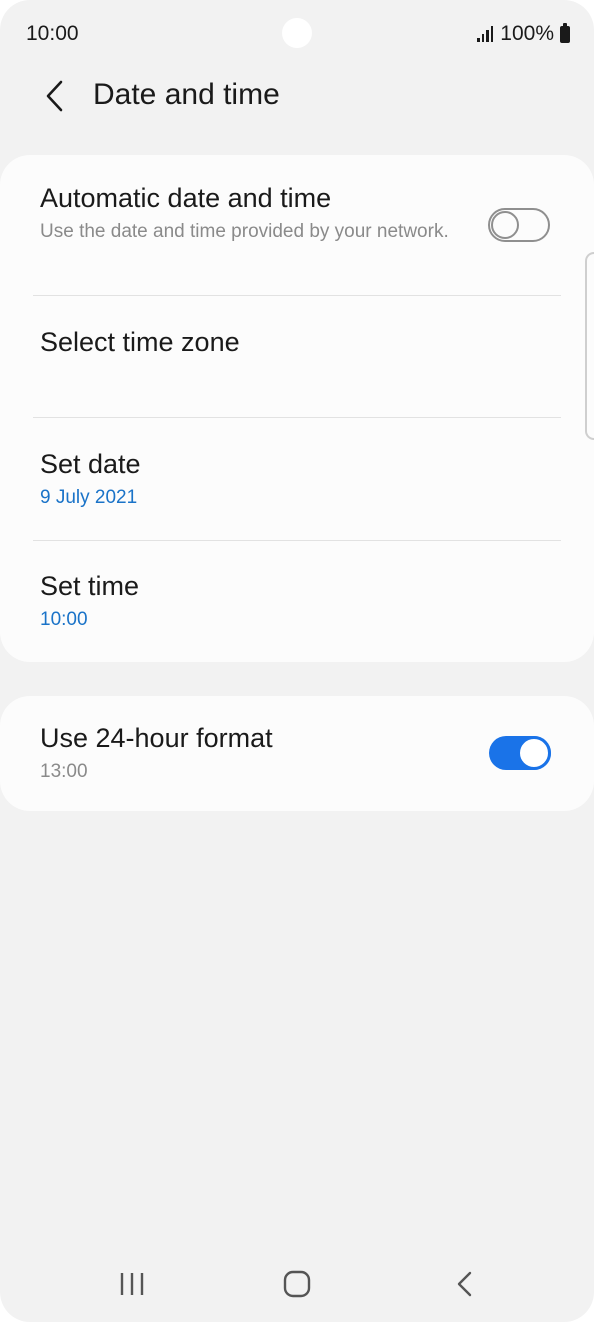 Image resolution: width=594 pixels, height=1322 pixels. I want to click on back-icon, so click(464, 1284).